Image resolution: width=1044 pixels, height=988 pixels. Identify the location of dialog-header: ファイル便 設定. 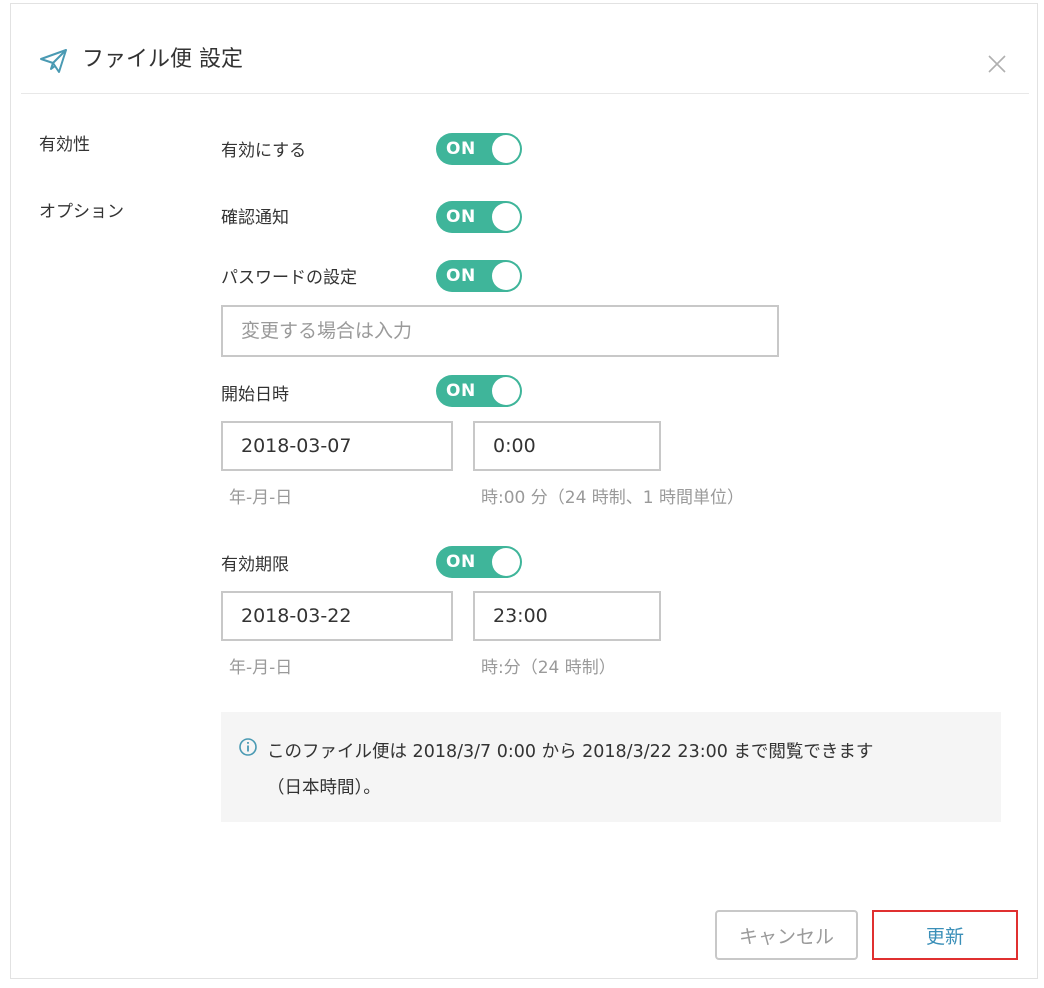
(525, 63).